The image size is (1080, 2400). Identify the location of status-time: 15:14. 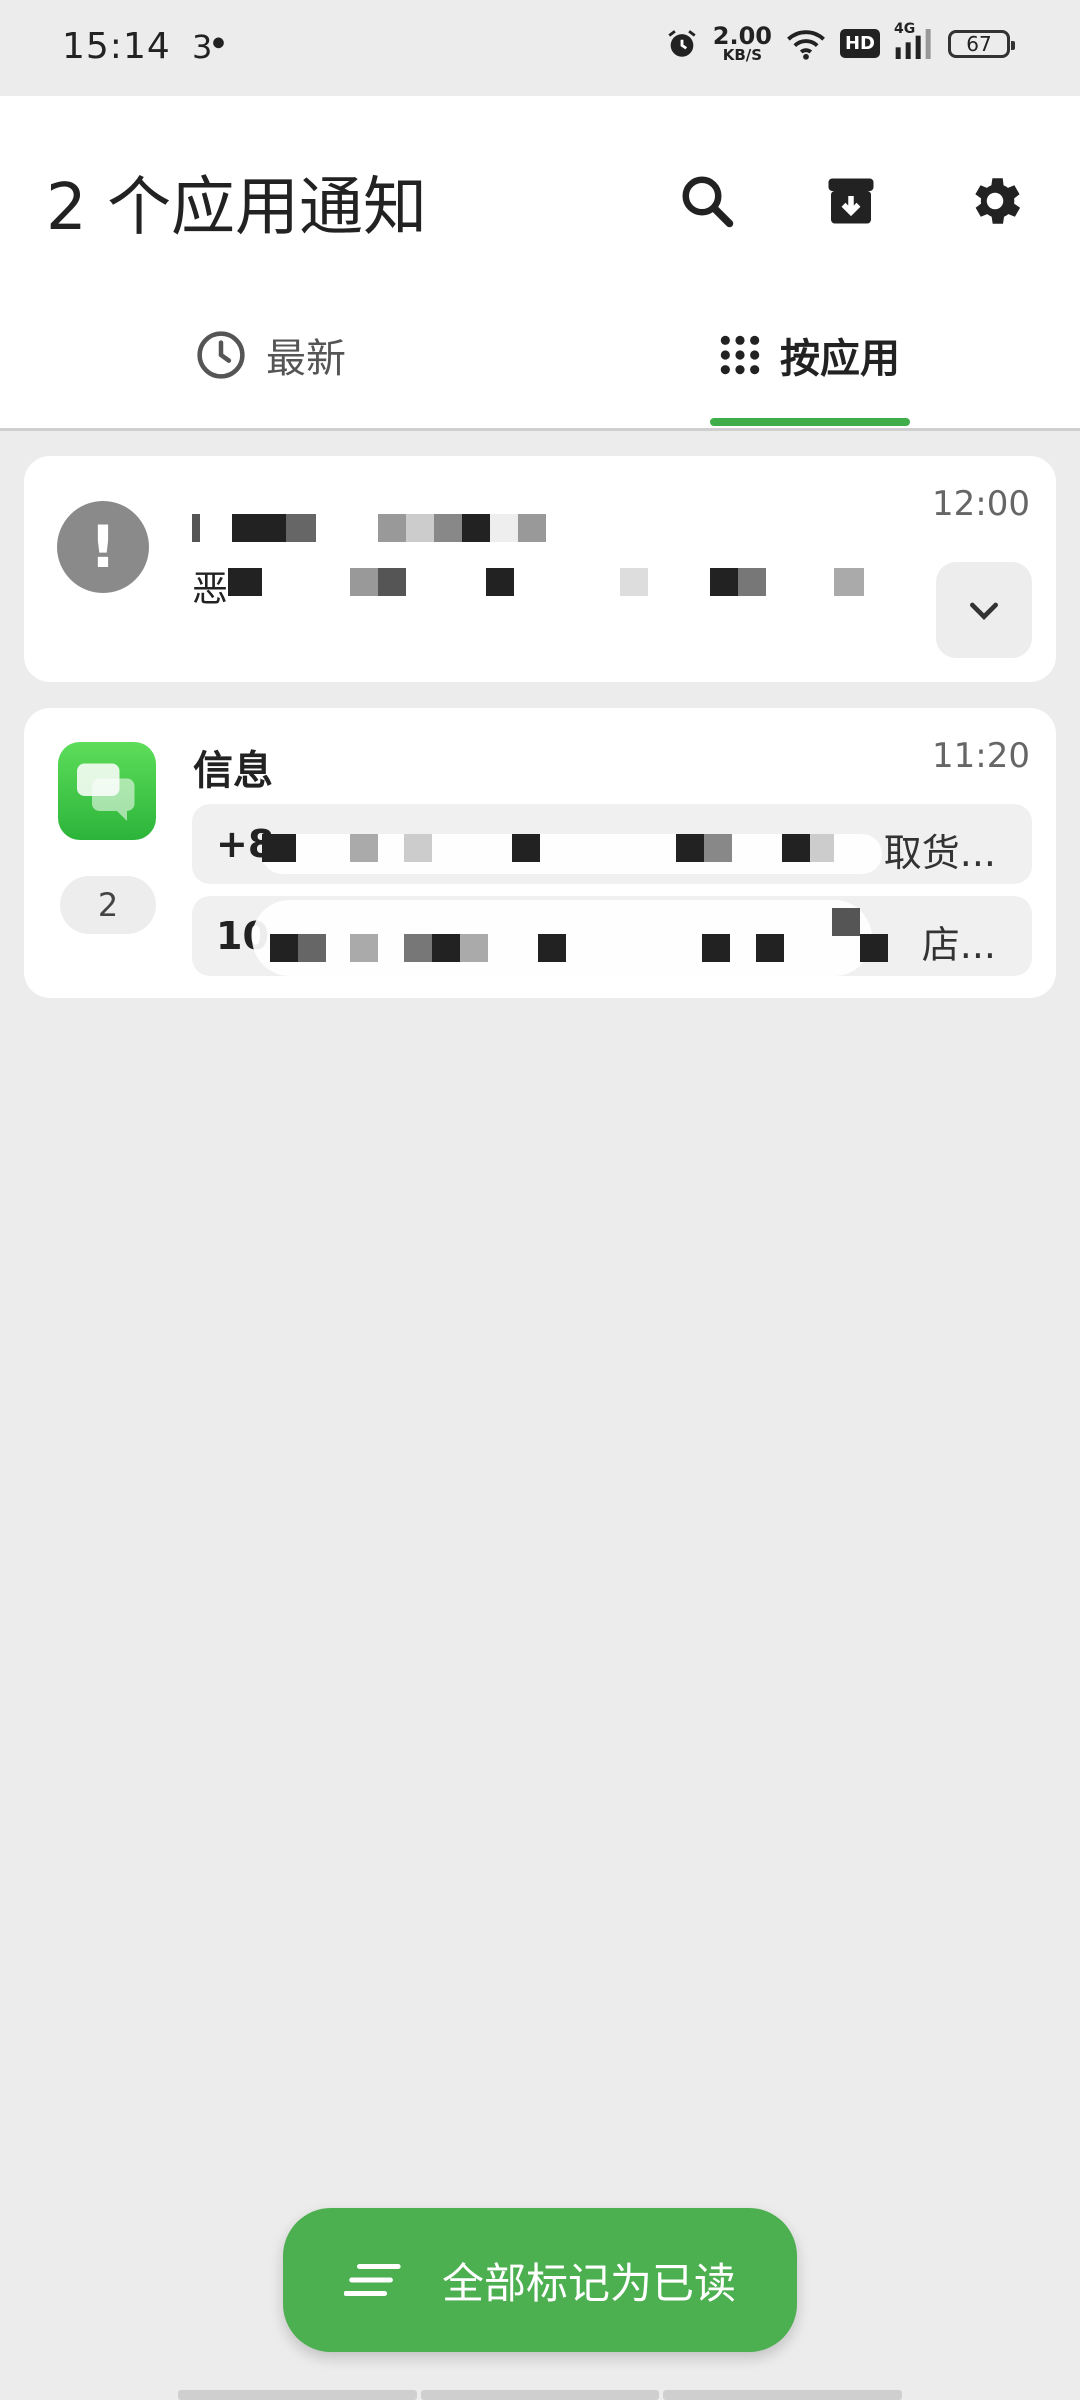
(116, 46).